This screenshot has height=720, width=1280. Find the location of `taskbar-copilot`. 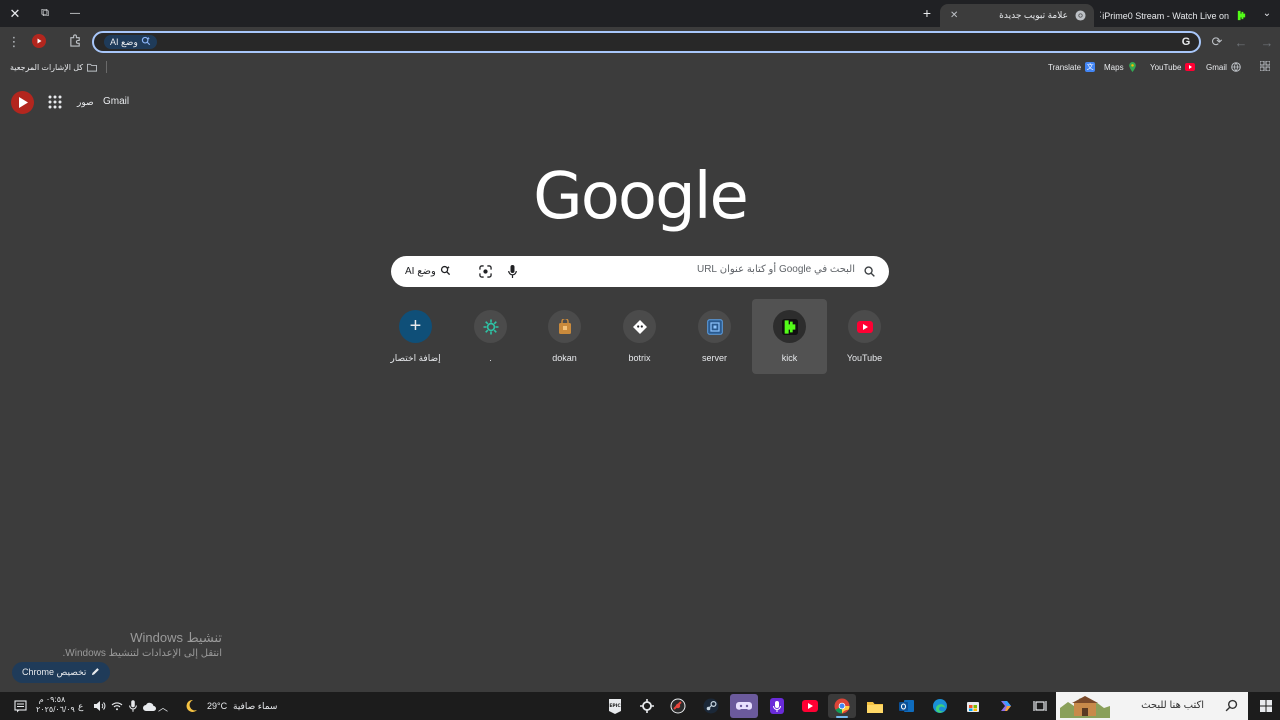

taskbar-copilot is located at coordinates (1006, 706).